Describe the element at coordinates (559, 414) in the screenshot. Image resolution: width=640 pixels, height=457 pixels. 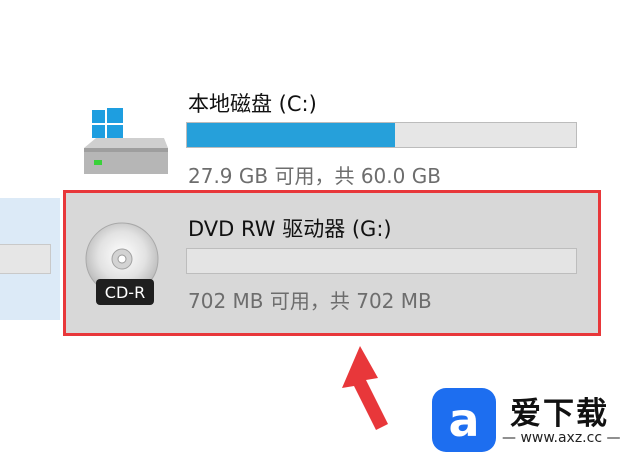
I see `watermark-title: 爱下载` at that location.